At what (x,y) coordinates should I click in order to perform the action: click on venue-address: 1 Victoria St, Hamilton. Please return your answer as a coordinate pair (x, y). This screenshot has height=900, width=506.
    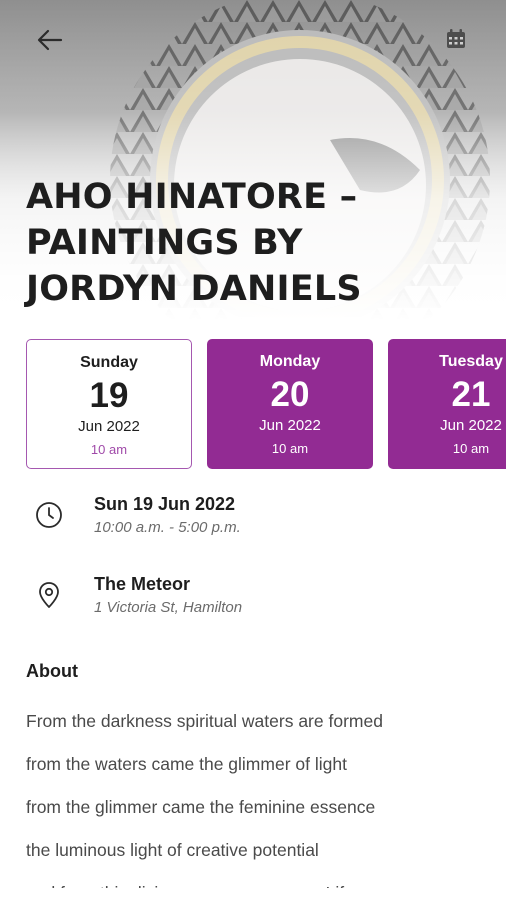
    Looking at the image, I should click on (168, 607).